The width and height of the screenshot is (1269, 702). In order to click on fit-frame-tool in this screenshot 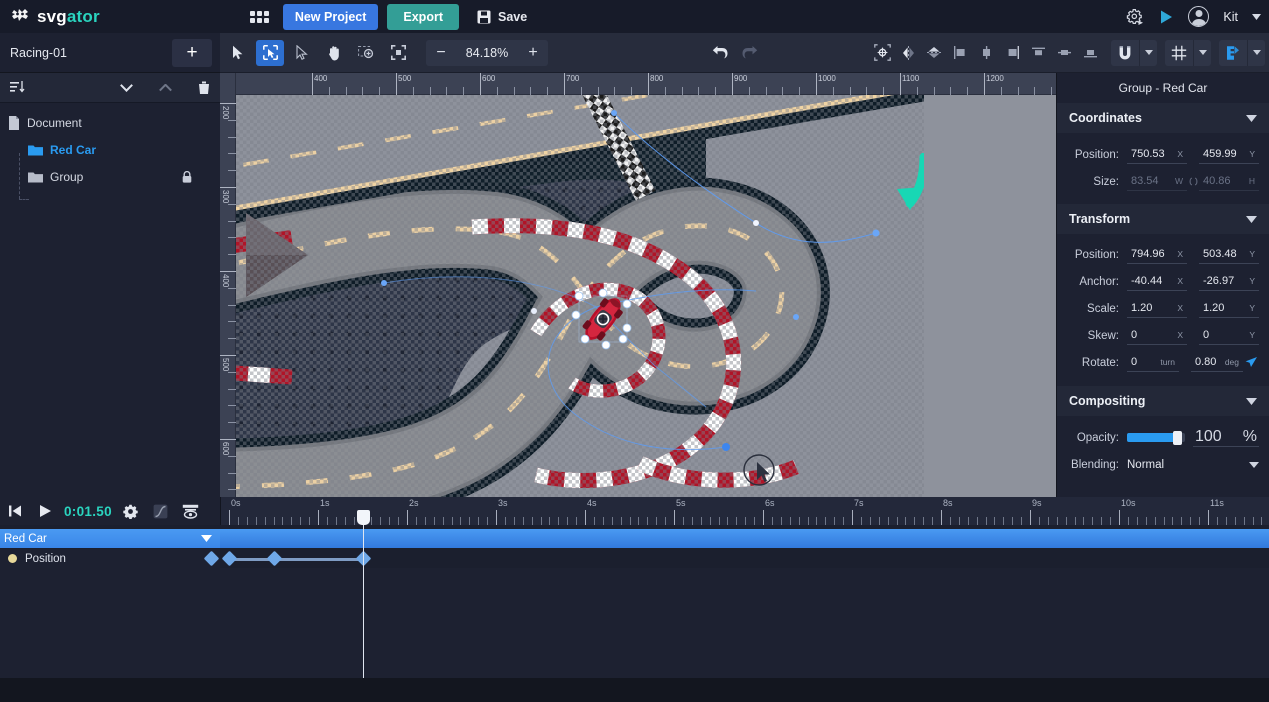, I will do `click(398, 53)`.